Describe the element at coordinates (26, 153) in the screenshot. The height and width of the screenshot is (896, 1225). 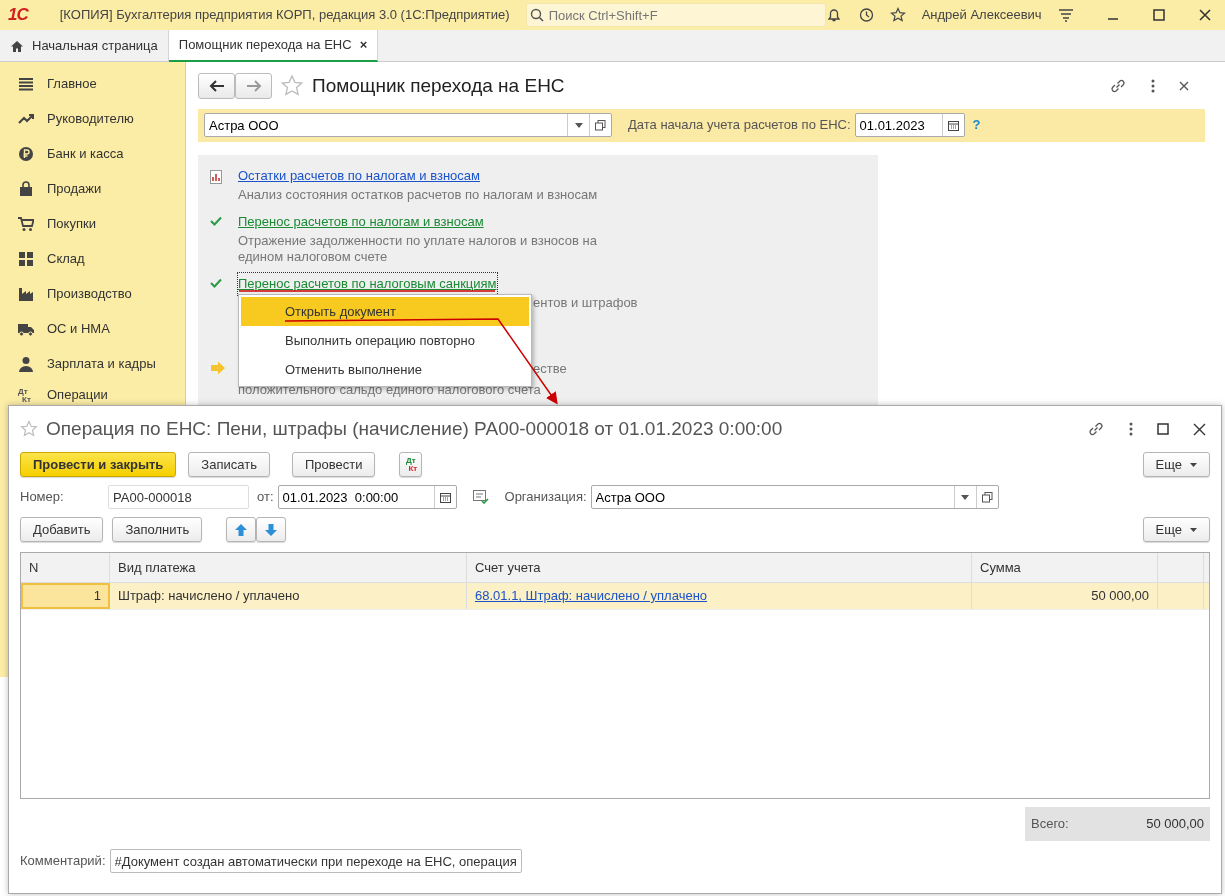
I see `coin-icon` at that location.